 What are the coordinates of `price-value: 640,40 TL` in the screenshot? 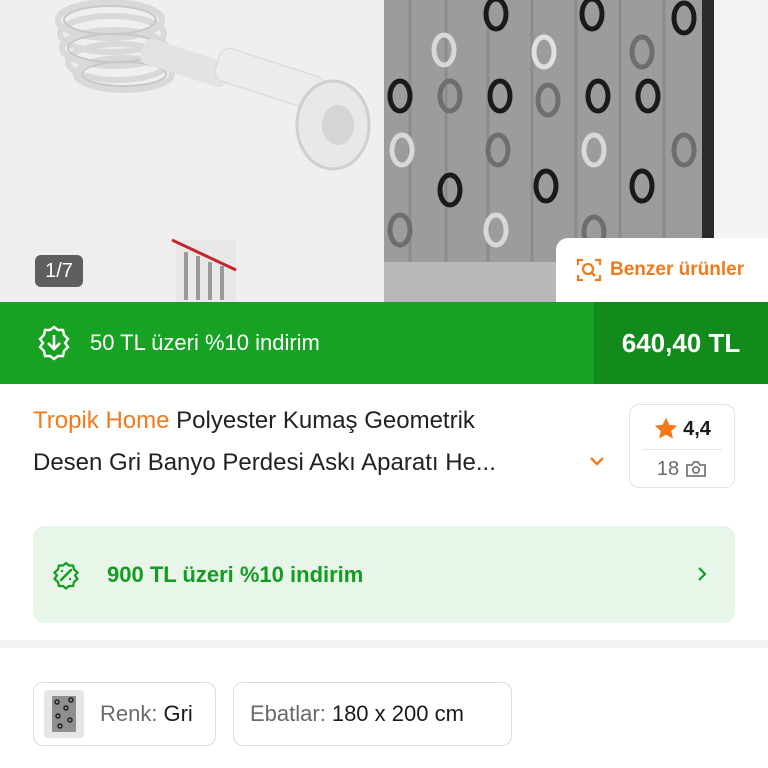 It's located at (681, 342).